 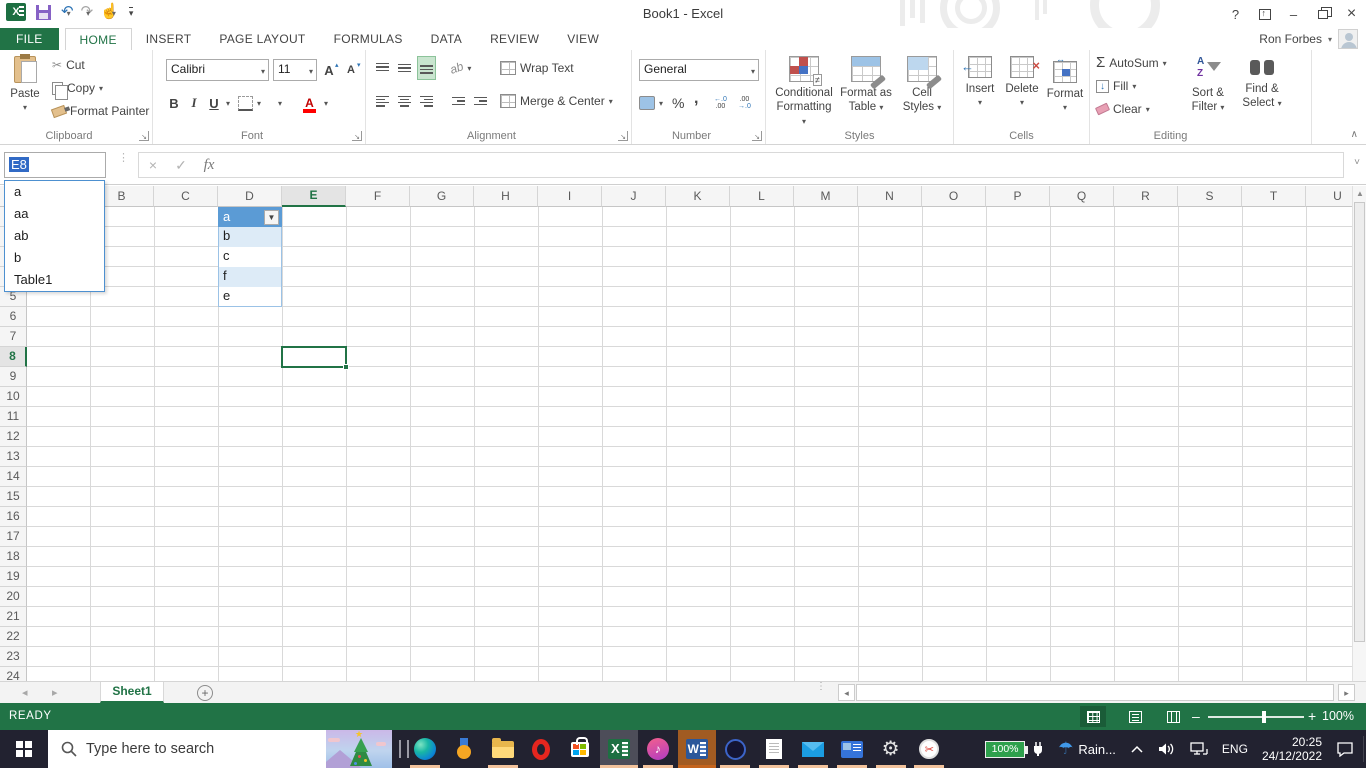 What do you see at coordinates (458, 101) in the screenshot?
I see `decrease-indent-button` at bounding box center [458, 101].